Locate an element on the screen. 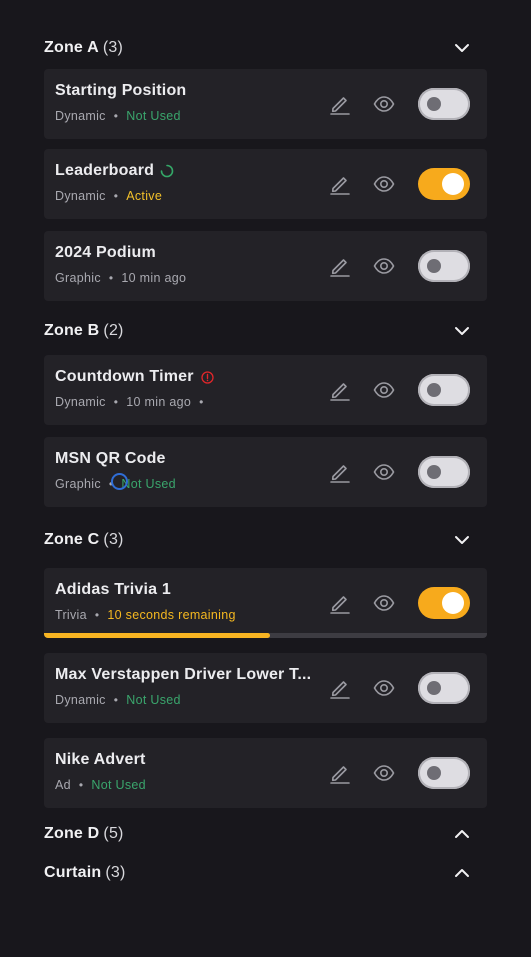 The height and width of the screenshot is (957, 531). item-title: Countdown Timer is located at coordinates (124, 376).